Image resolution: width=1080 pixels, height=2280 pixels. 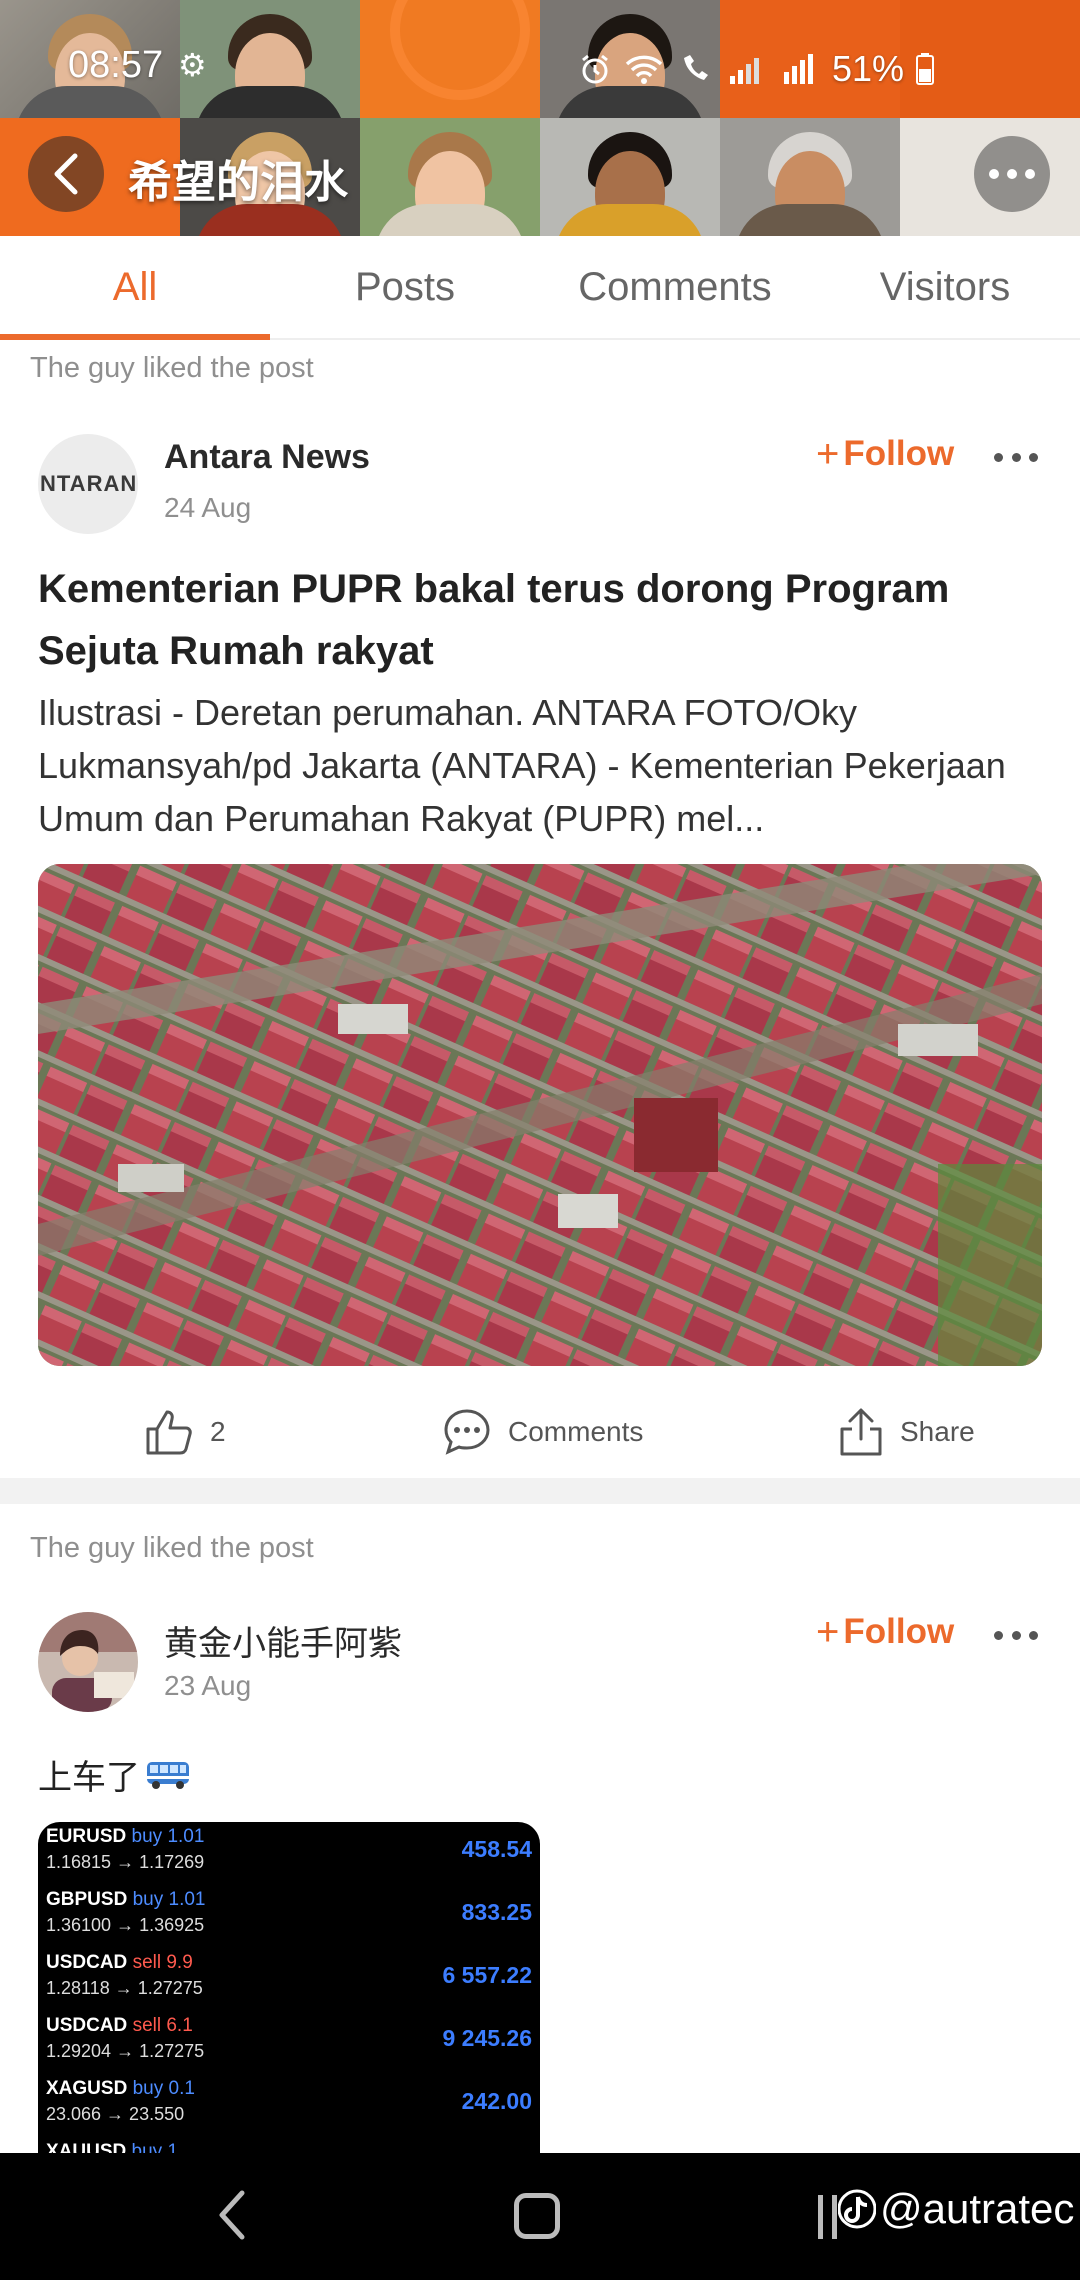 What do you see at coordinates (537, 2216) in the screenshot?
I see `nav-home-button` at bounding box center [537, 2216].